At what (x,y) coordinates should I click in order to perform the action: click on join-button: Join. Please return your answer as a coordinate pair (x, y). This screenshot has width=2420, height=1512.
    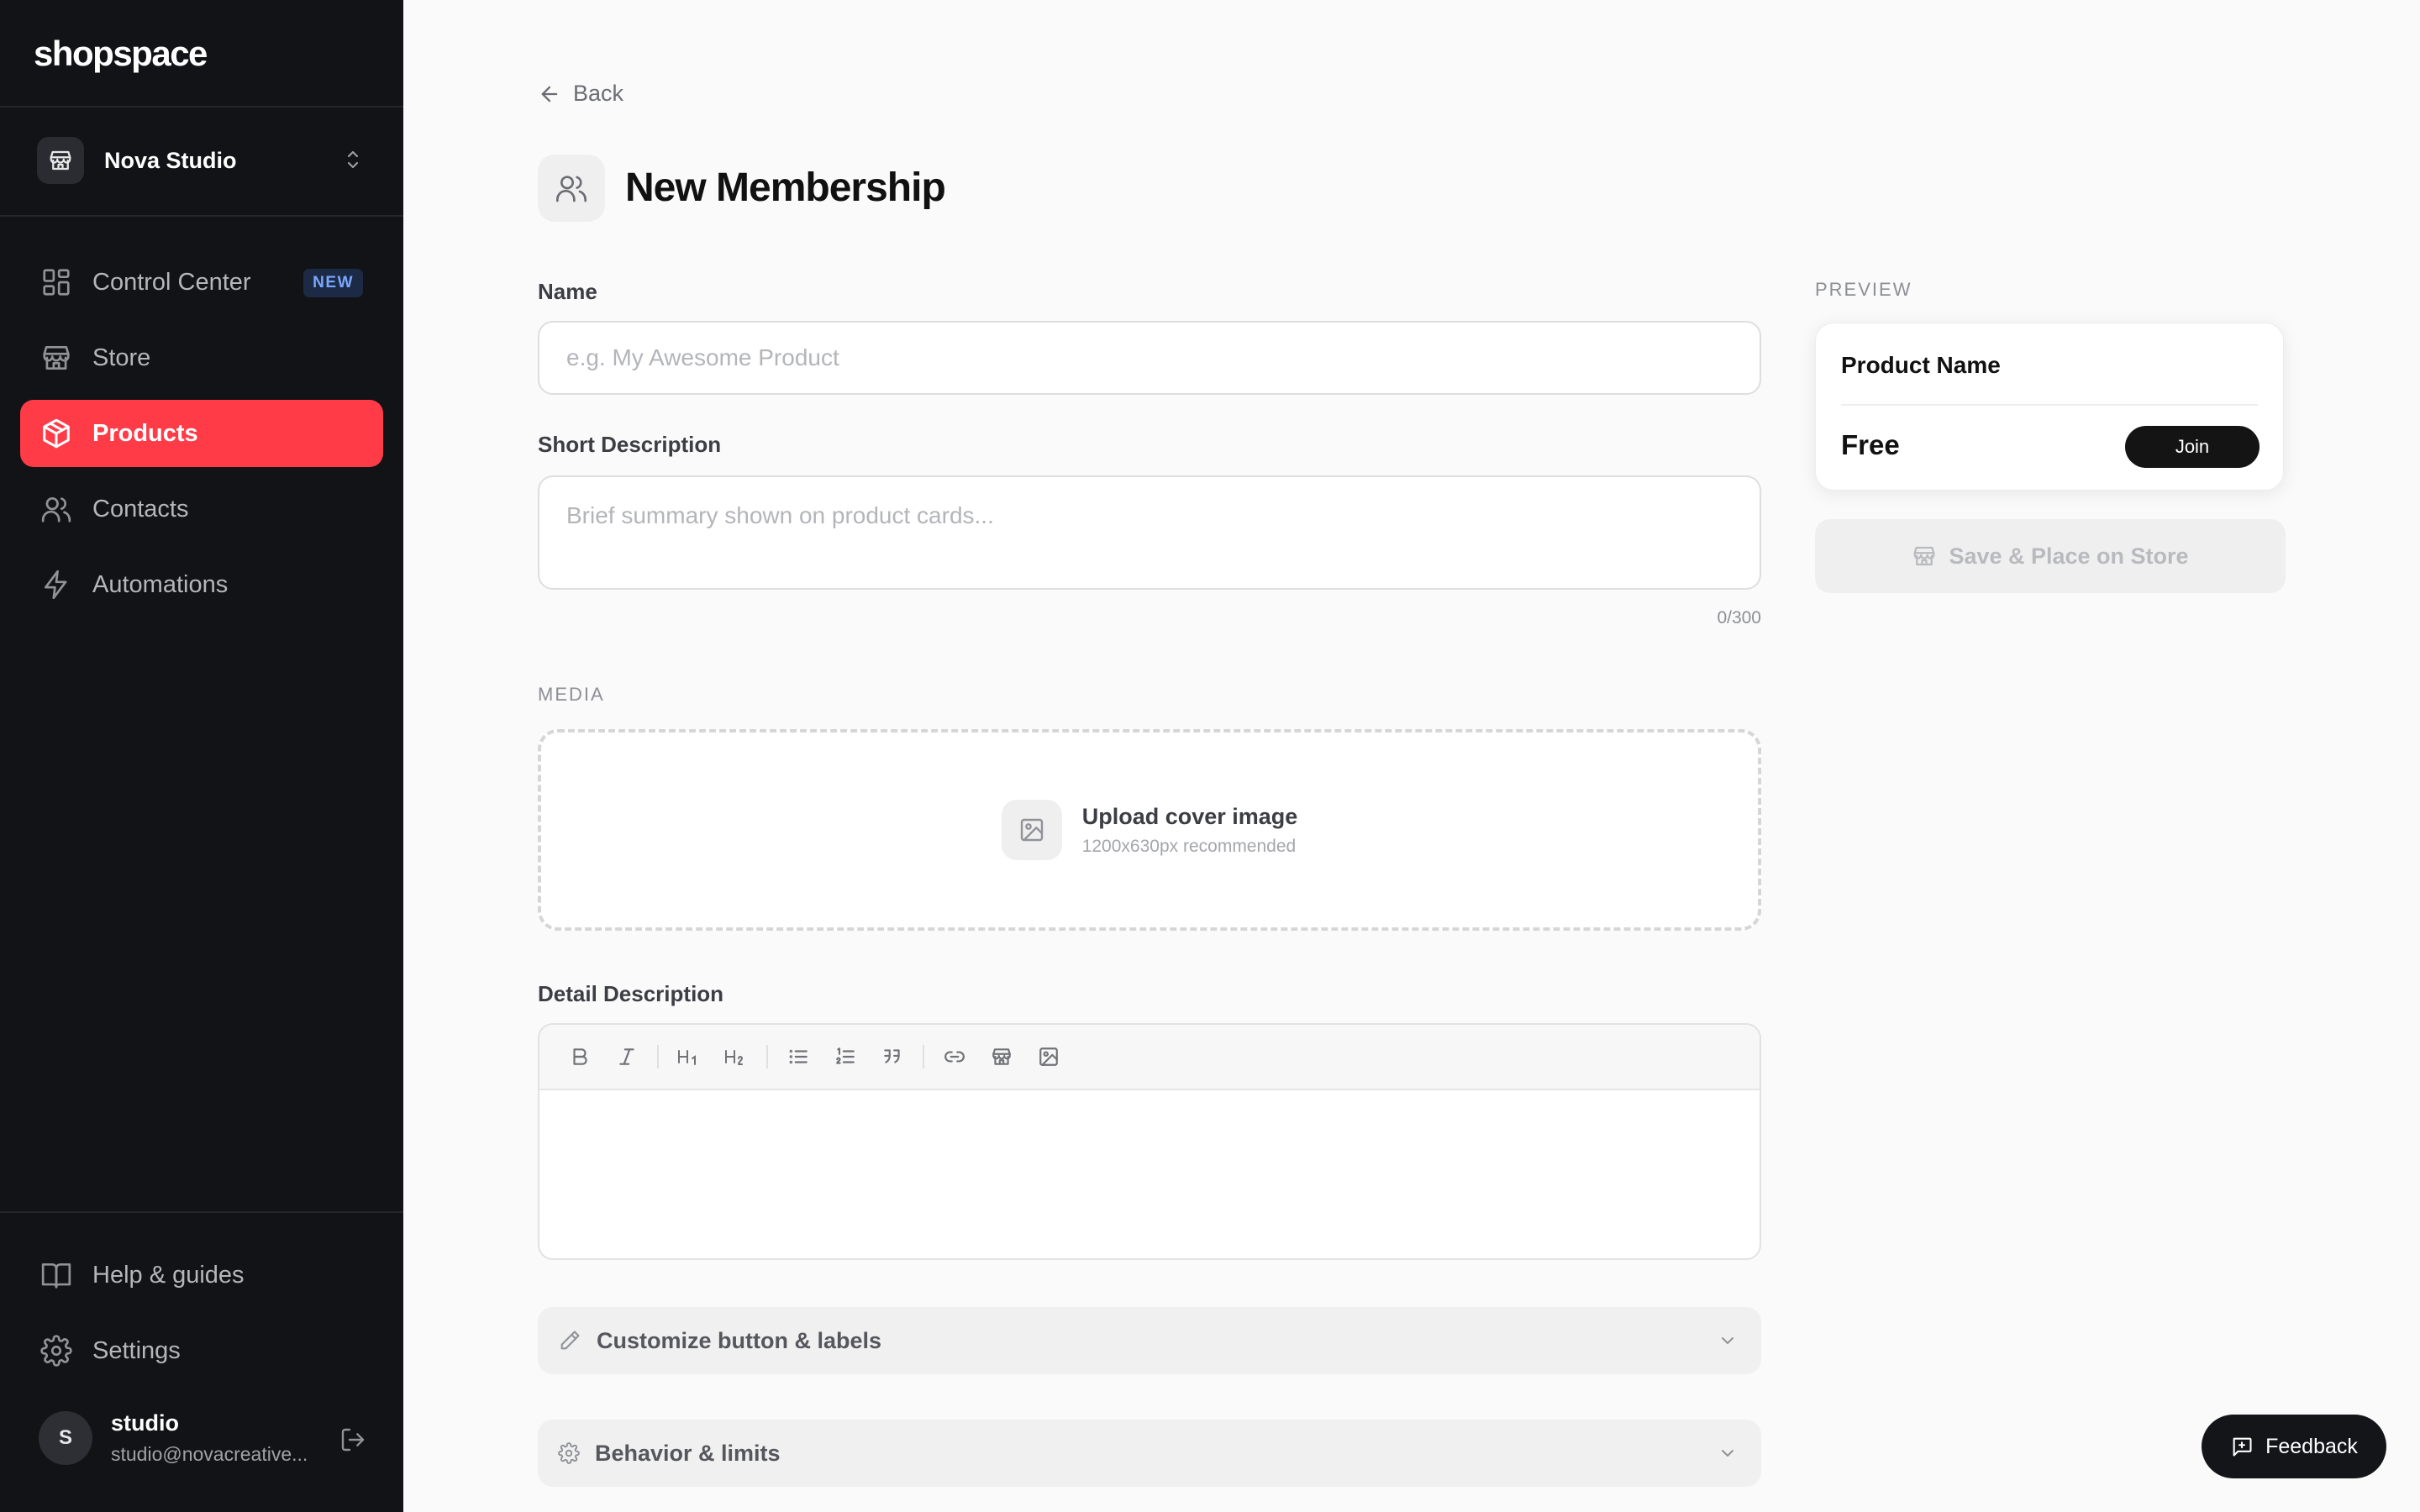
    Looking at the image, I should click on (2192, 447).